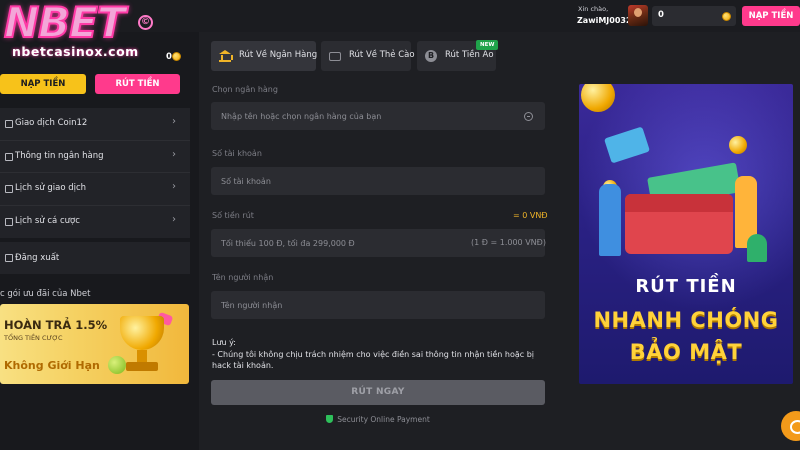 The height and width of the screenshot is (450, 800). What do you see at coordinates (37, 258) in the screenshot?
I see `logout-label: Đăng xuất` at bounding box center [37, 258].